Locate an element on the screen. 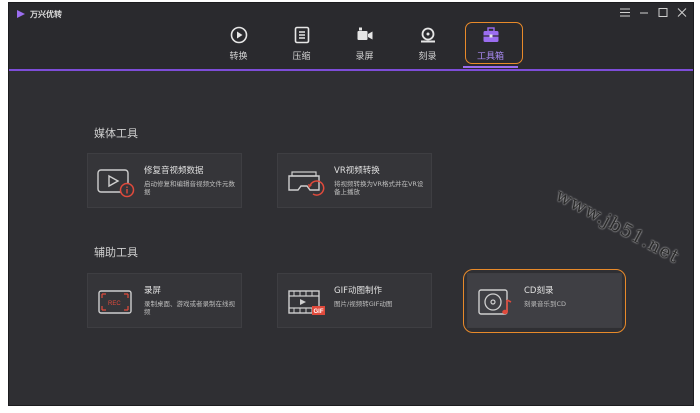  section-media-title: 媒体工具 is located at coordinates (116, 133).